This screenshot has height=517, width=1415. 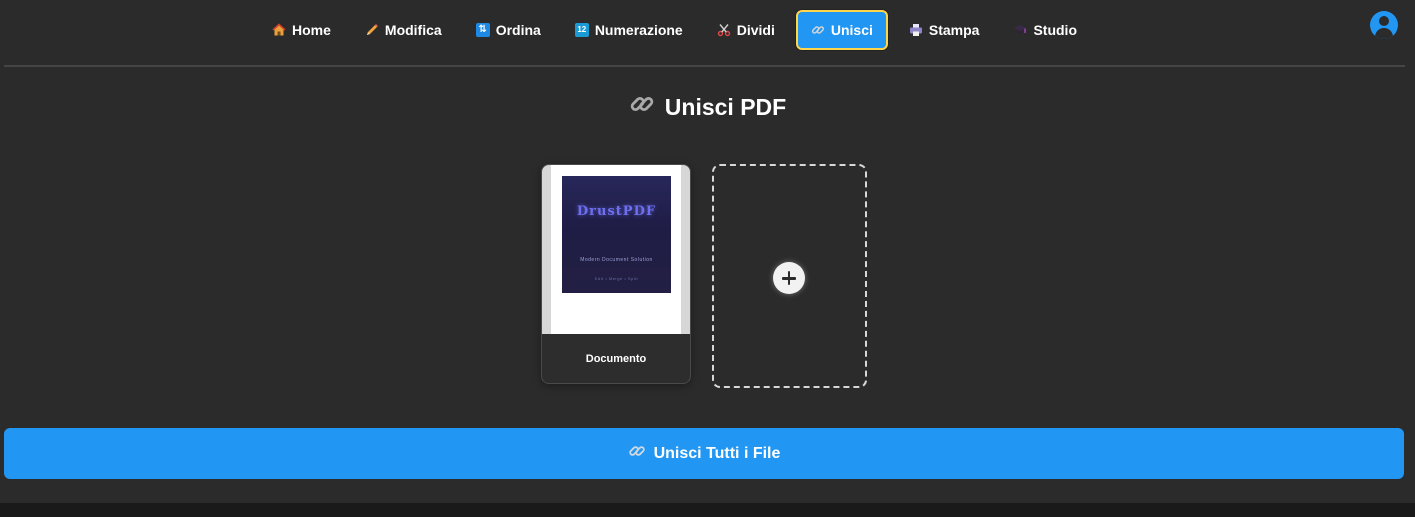 What do you see at coordinates (616, 260) in the screenshot?
I see `cover-tagline: Modern Document Solution` at bounding box center [616, 260].